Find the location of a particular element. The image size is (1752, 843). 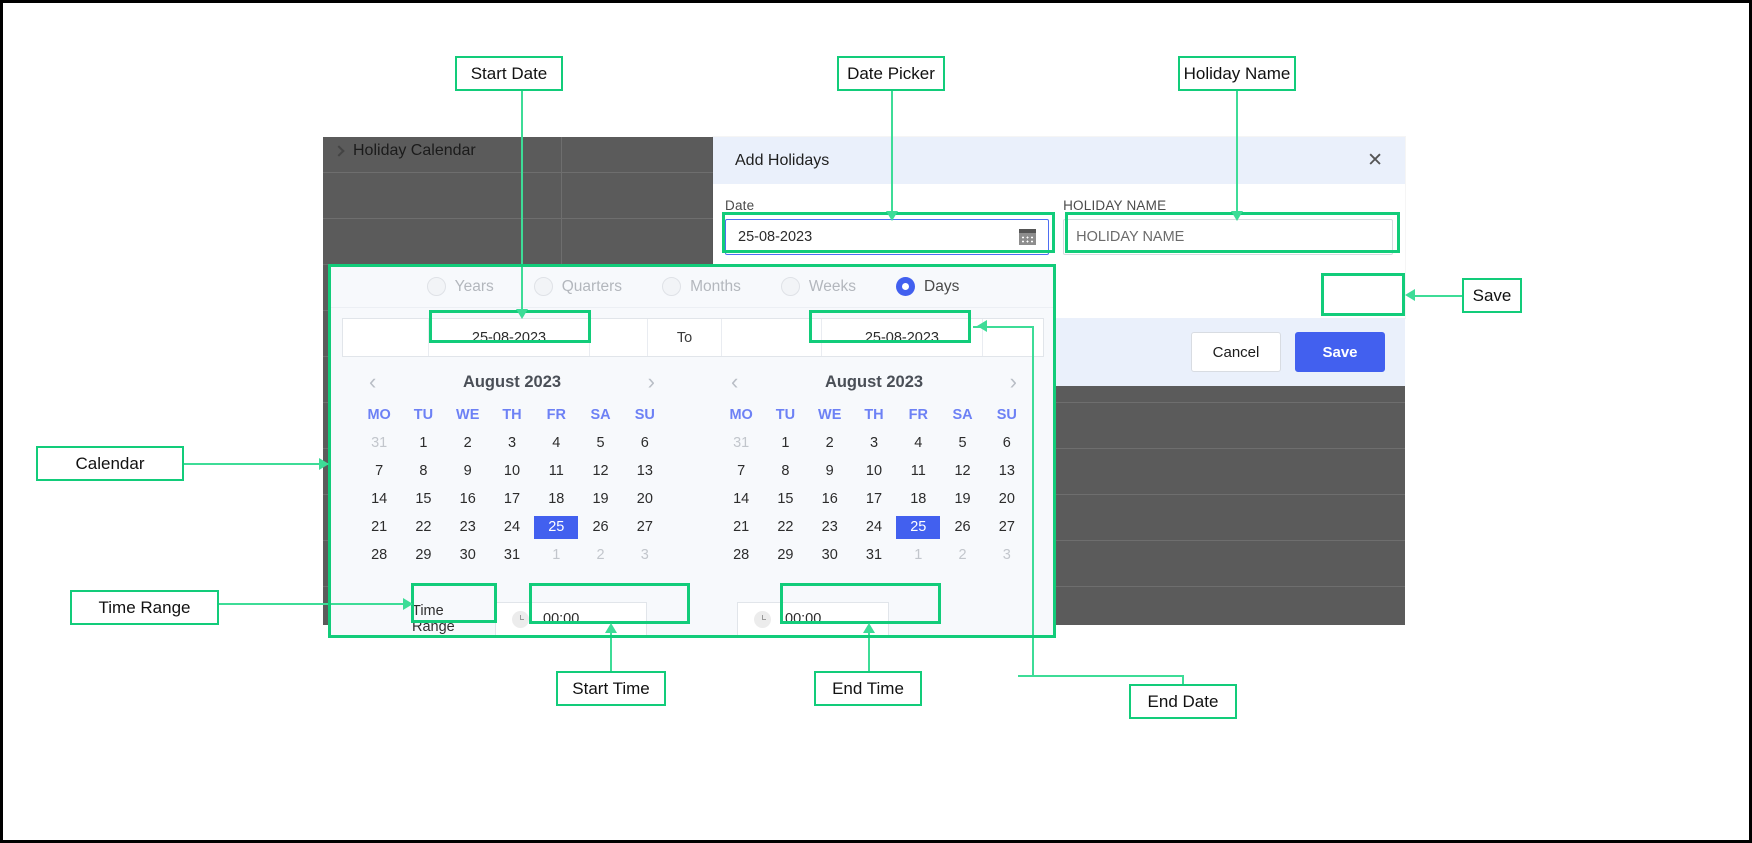

start-time-input: 00:00 is located at coordinates (571, 619).